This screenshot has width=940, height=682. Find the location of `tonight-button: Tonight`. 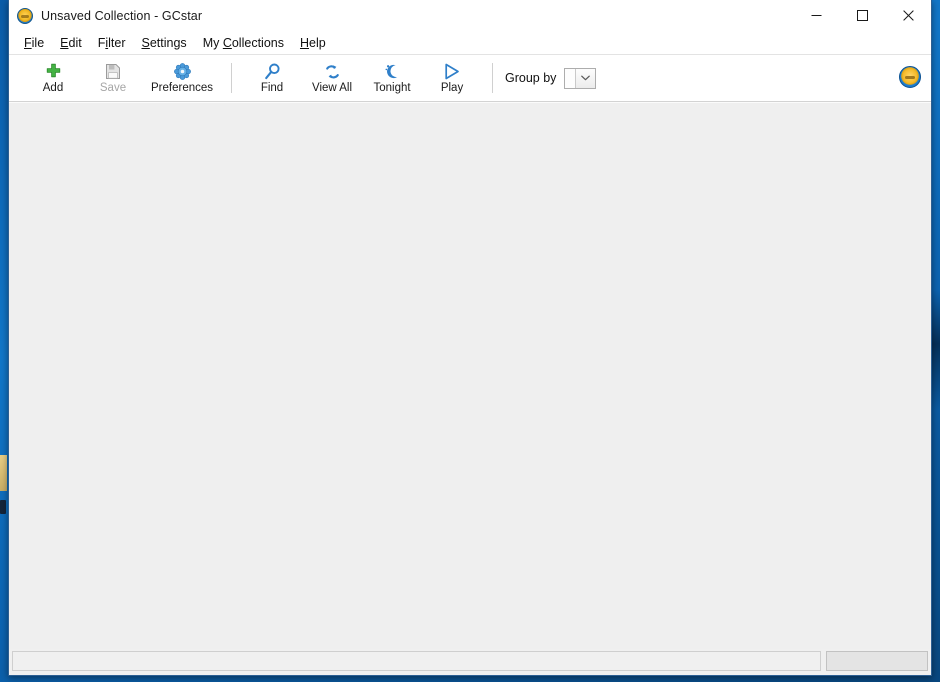

tonight-button: Tonight is located at coordinates (392, 78).